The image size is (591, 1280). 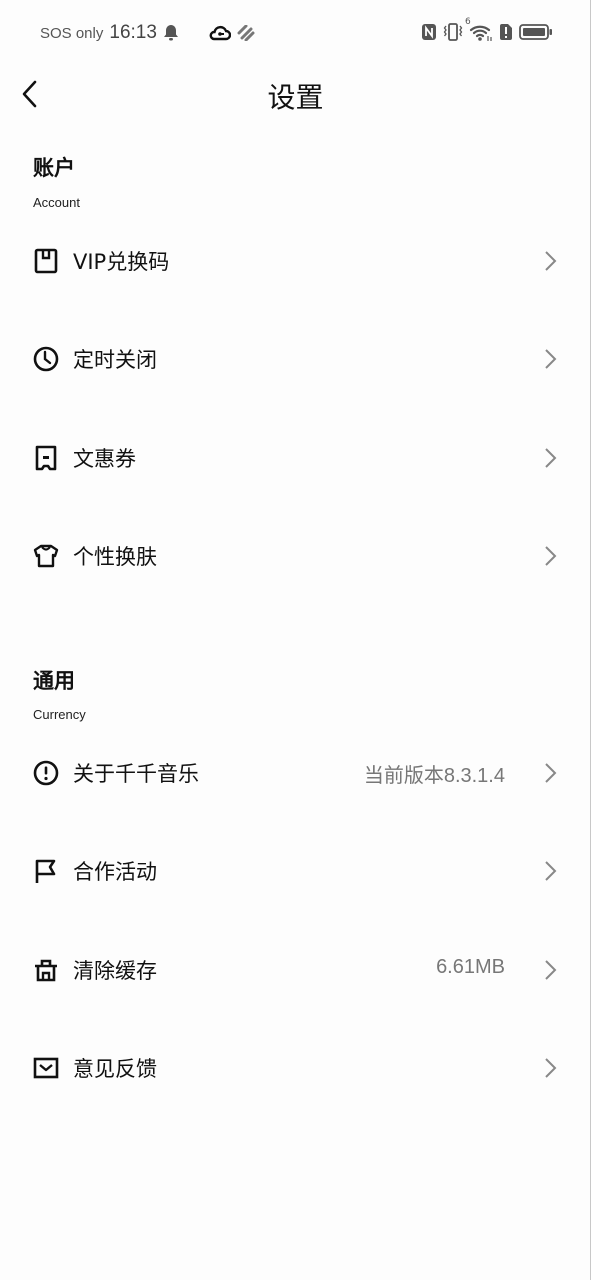 What do you see at coordinates (54, 681) in the screenshot?
I see `section-title-general: 通用` at bounding box center [54, 681].